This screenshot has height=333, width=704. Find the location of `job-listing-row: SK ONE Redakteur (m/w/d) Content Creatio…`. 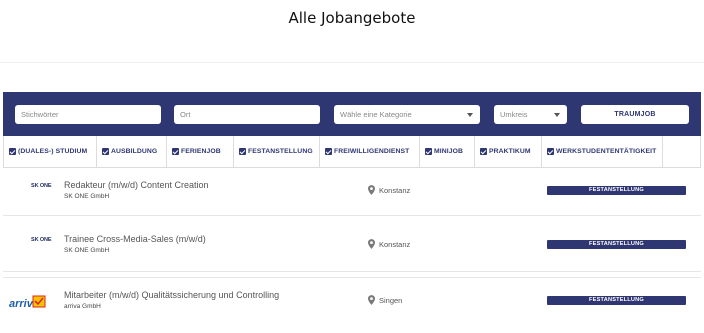

job-listing-row: SK ONE Redakteur (m/w/d) Content Creatio… is located at coordinates (352, 192).